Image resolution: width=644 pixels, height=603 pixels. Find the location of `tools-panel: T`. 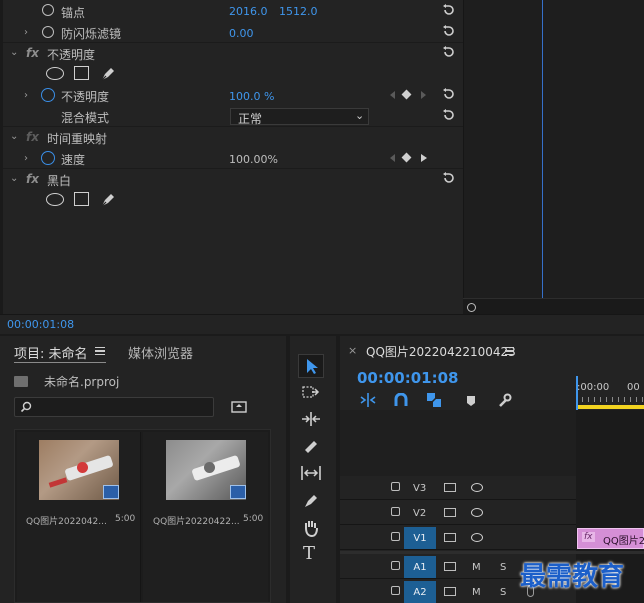

tools-panel: T is located at coordinates (313, 469).